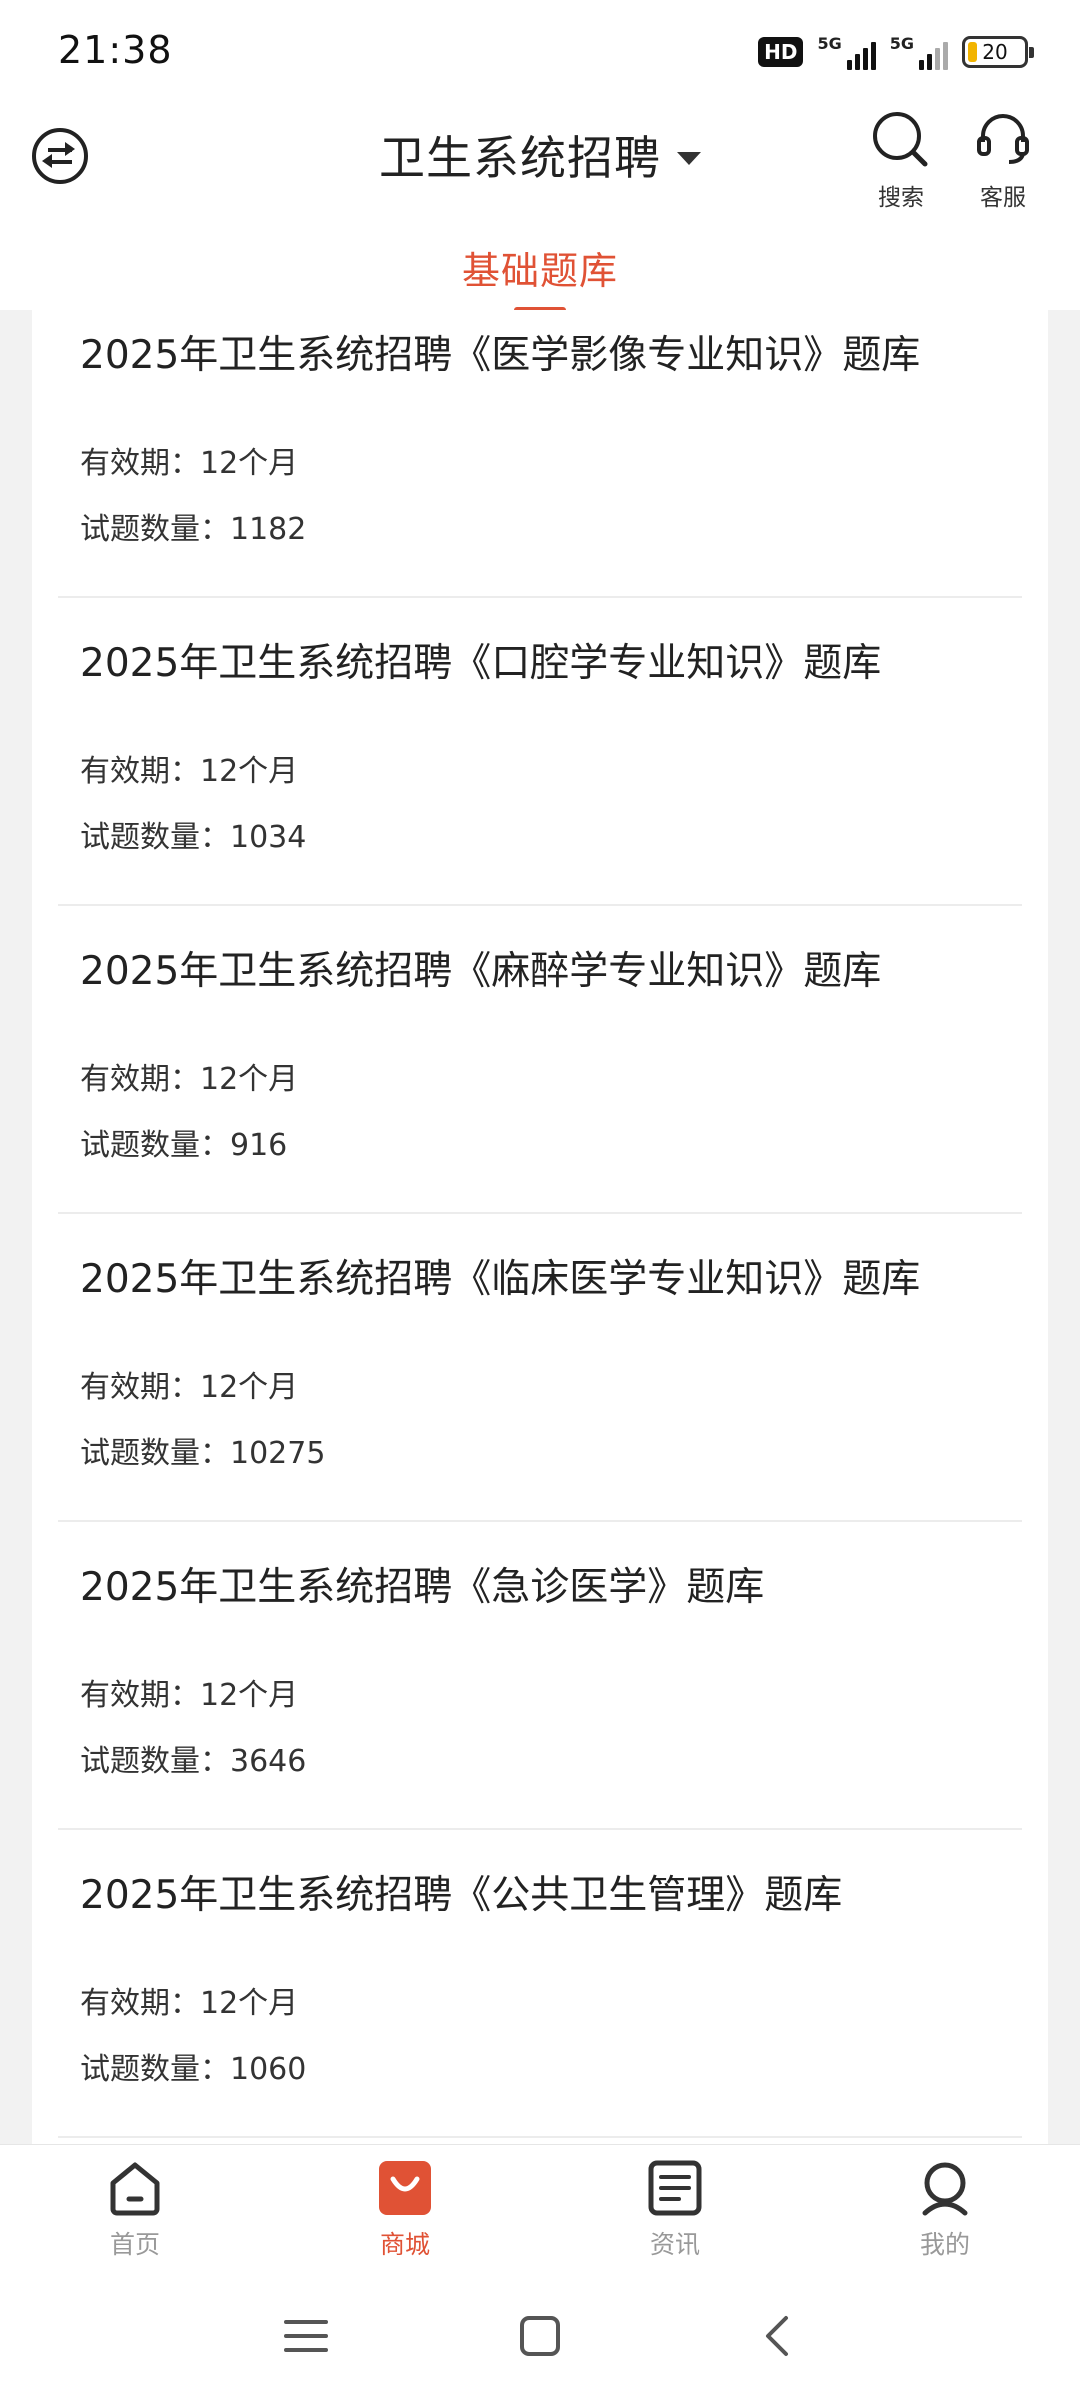  I want to click on item-title: 2025年卫生系统招聘《麻醉学专业知识》题库, so click(481, 971).